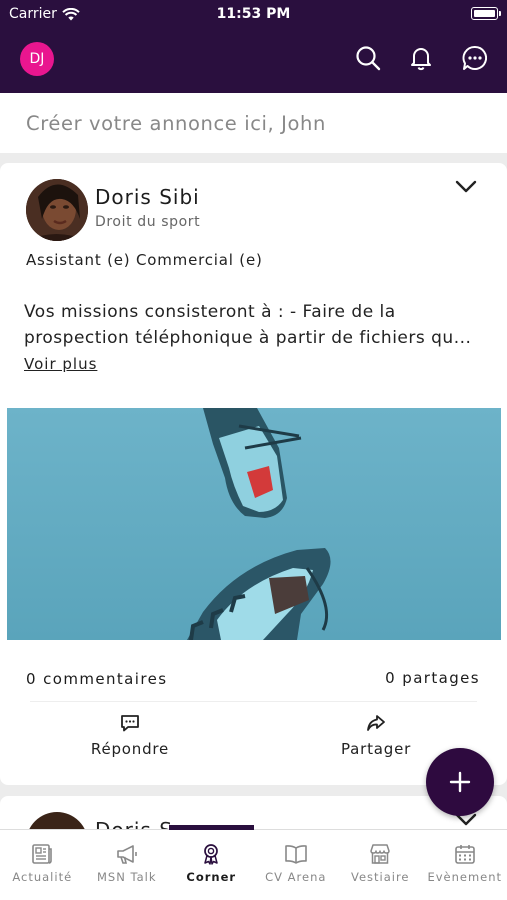 The width and height of the screenshot is (507, 900). Describe the element at coordinates (465, 865) in the screenshot. I see `tab-evenement: Evènement` at that location.